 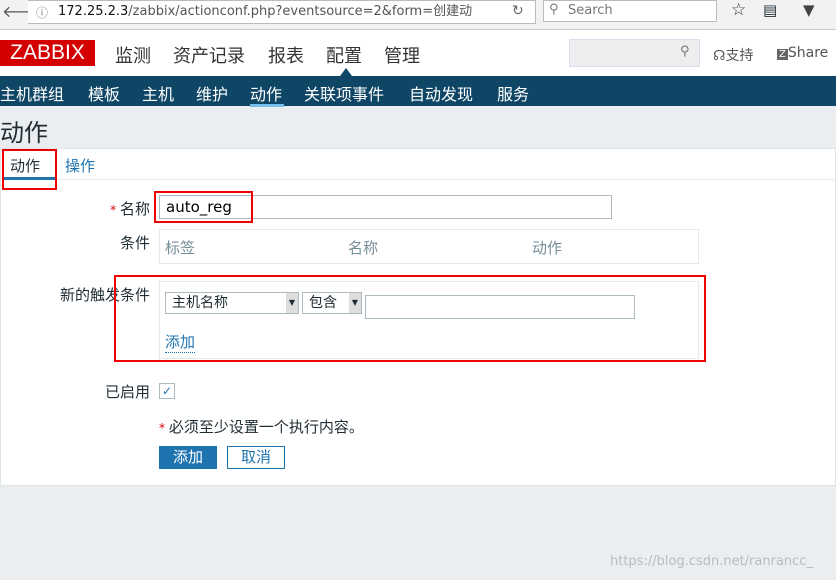 I want to click on subnav-event-correlation: 关联项事件, so click(x=344, y=93).